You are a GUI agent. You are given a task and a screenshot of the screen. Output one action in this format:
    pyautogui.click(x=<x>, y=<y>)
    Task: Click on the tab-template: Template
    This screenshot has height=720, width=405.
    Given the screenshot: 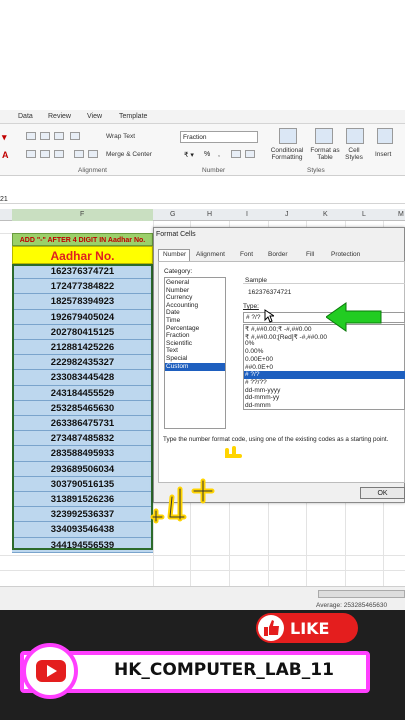 What is the action you would take?
    pyautogui.click(x=133, y=116)
    